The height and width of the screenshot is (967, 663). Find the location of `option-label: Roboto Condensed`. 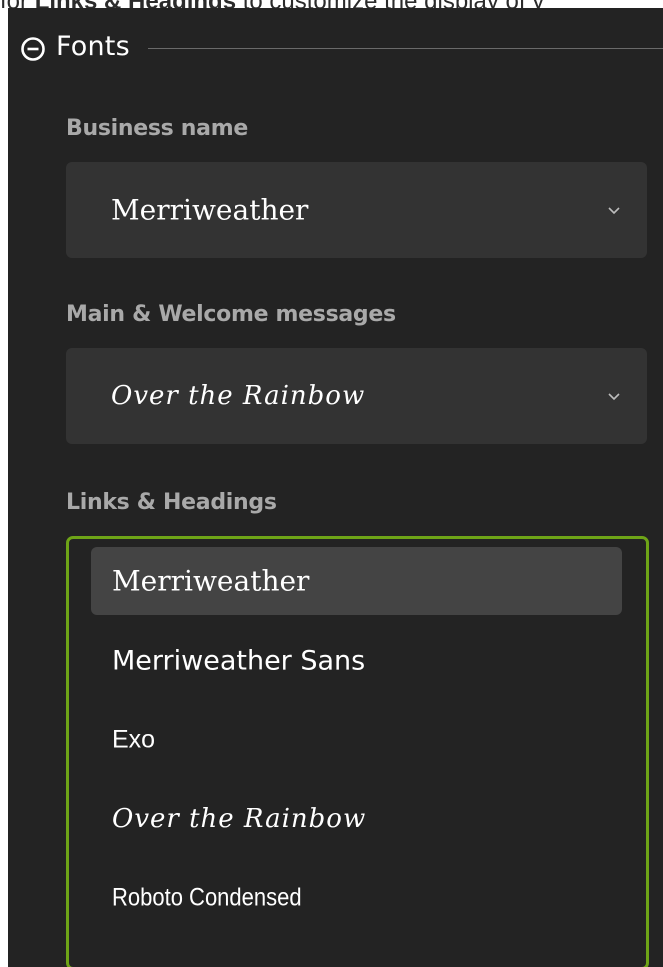

option-label: Roboto Condensed is located at coordinates (207, 897).